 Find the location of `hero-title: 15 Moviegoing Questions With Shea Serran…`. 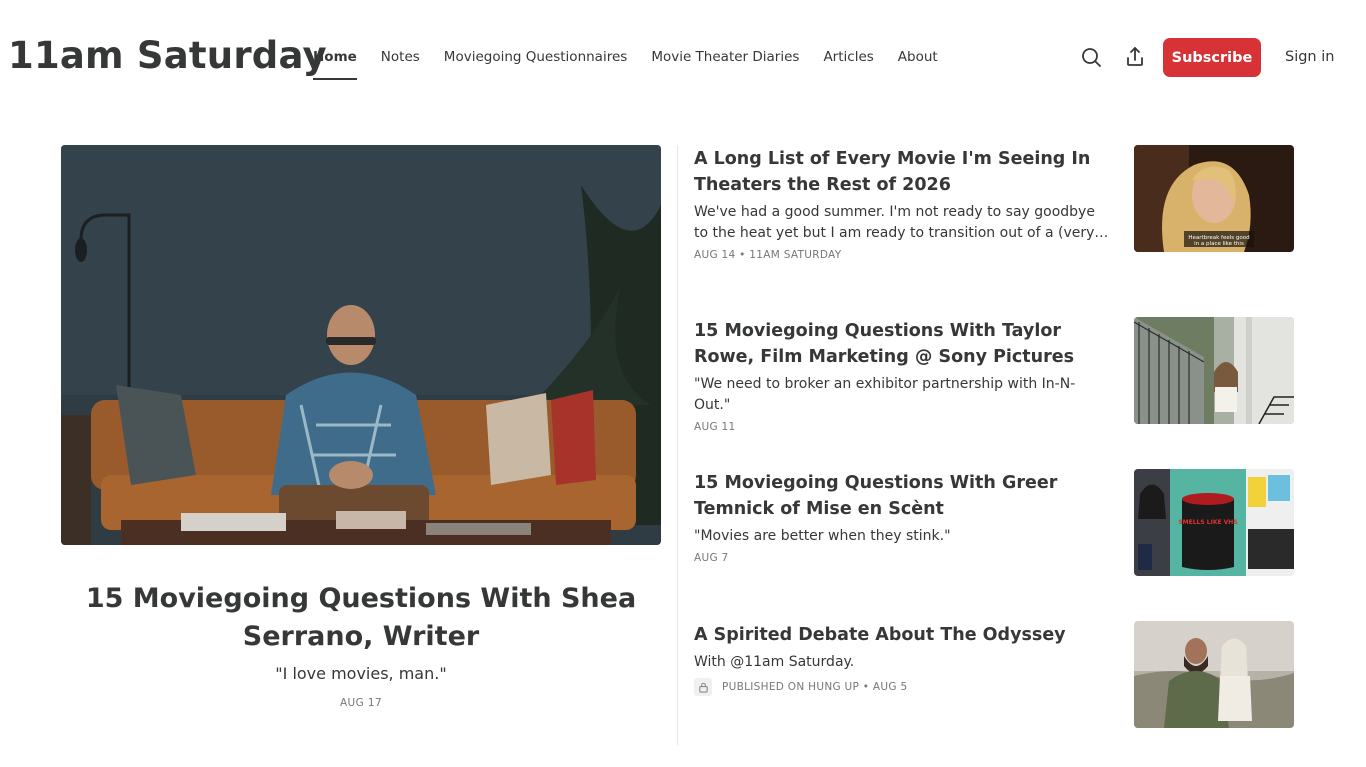

hero-title: 15 Moviegoing Questions With Shea Serran… is located at coordinates (361, 618).